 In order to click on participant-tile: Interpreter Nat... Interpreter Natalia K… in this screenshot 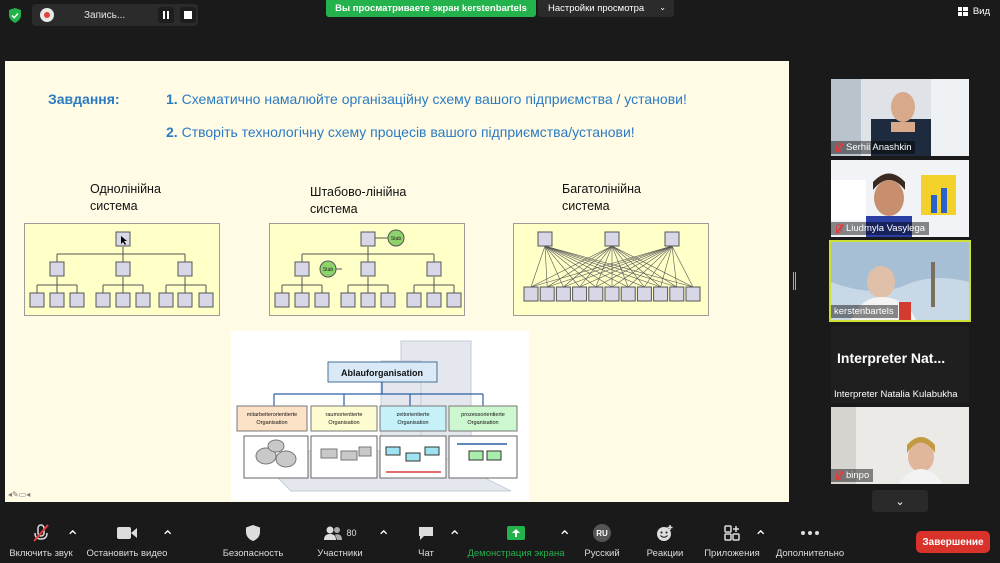, I will do `click(900, 364)`.